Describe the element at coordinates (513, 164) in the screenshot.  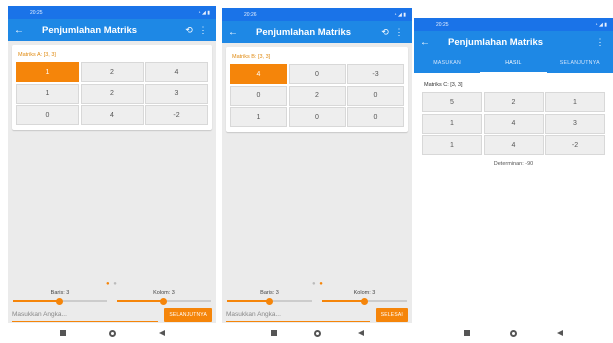
I see `determinant-text: Determinan: -90` at that location.